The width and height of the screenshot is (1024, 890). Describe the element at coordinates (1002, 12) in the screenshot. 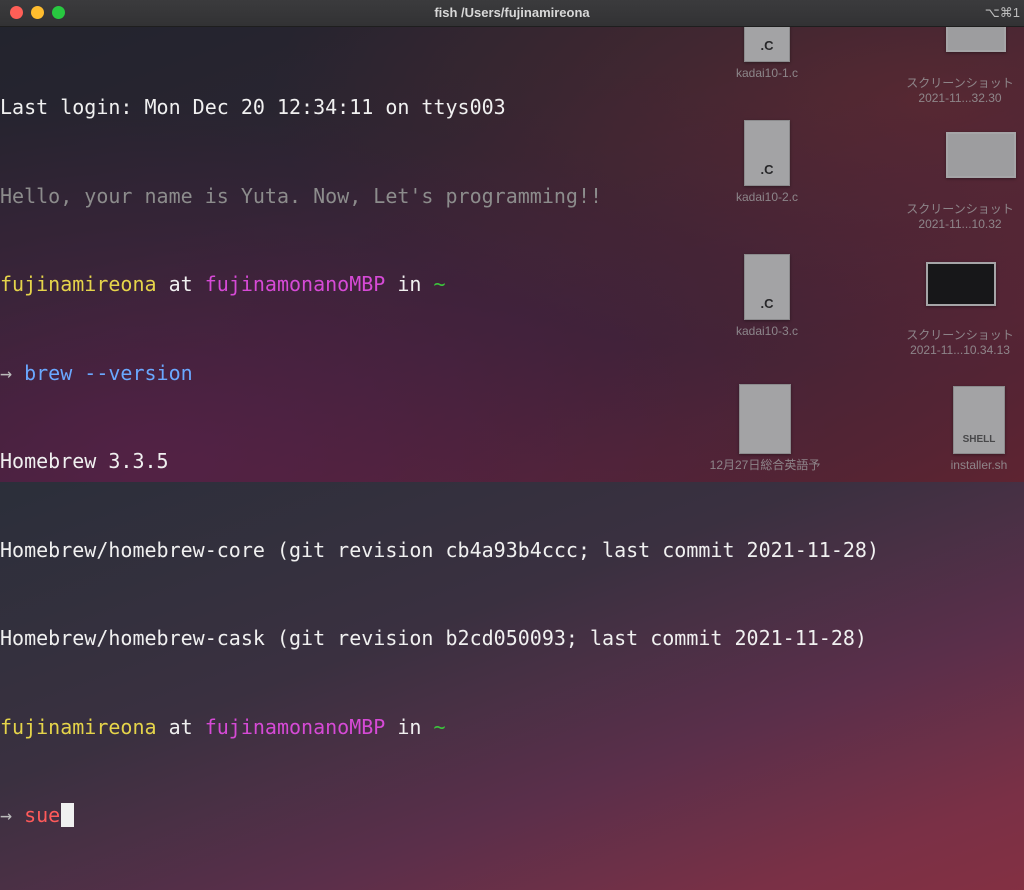

I see `window-shortcut: ⌥⌘1` at that location.